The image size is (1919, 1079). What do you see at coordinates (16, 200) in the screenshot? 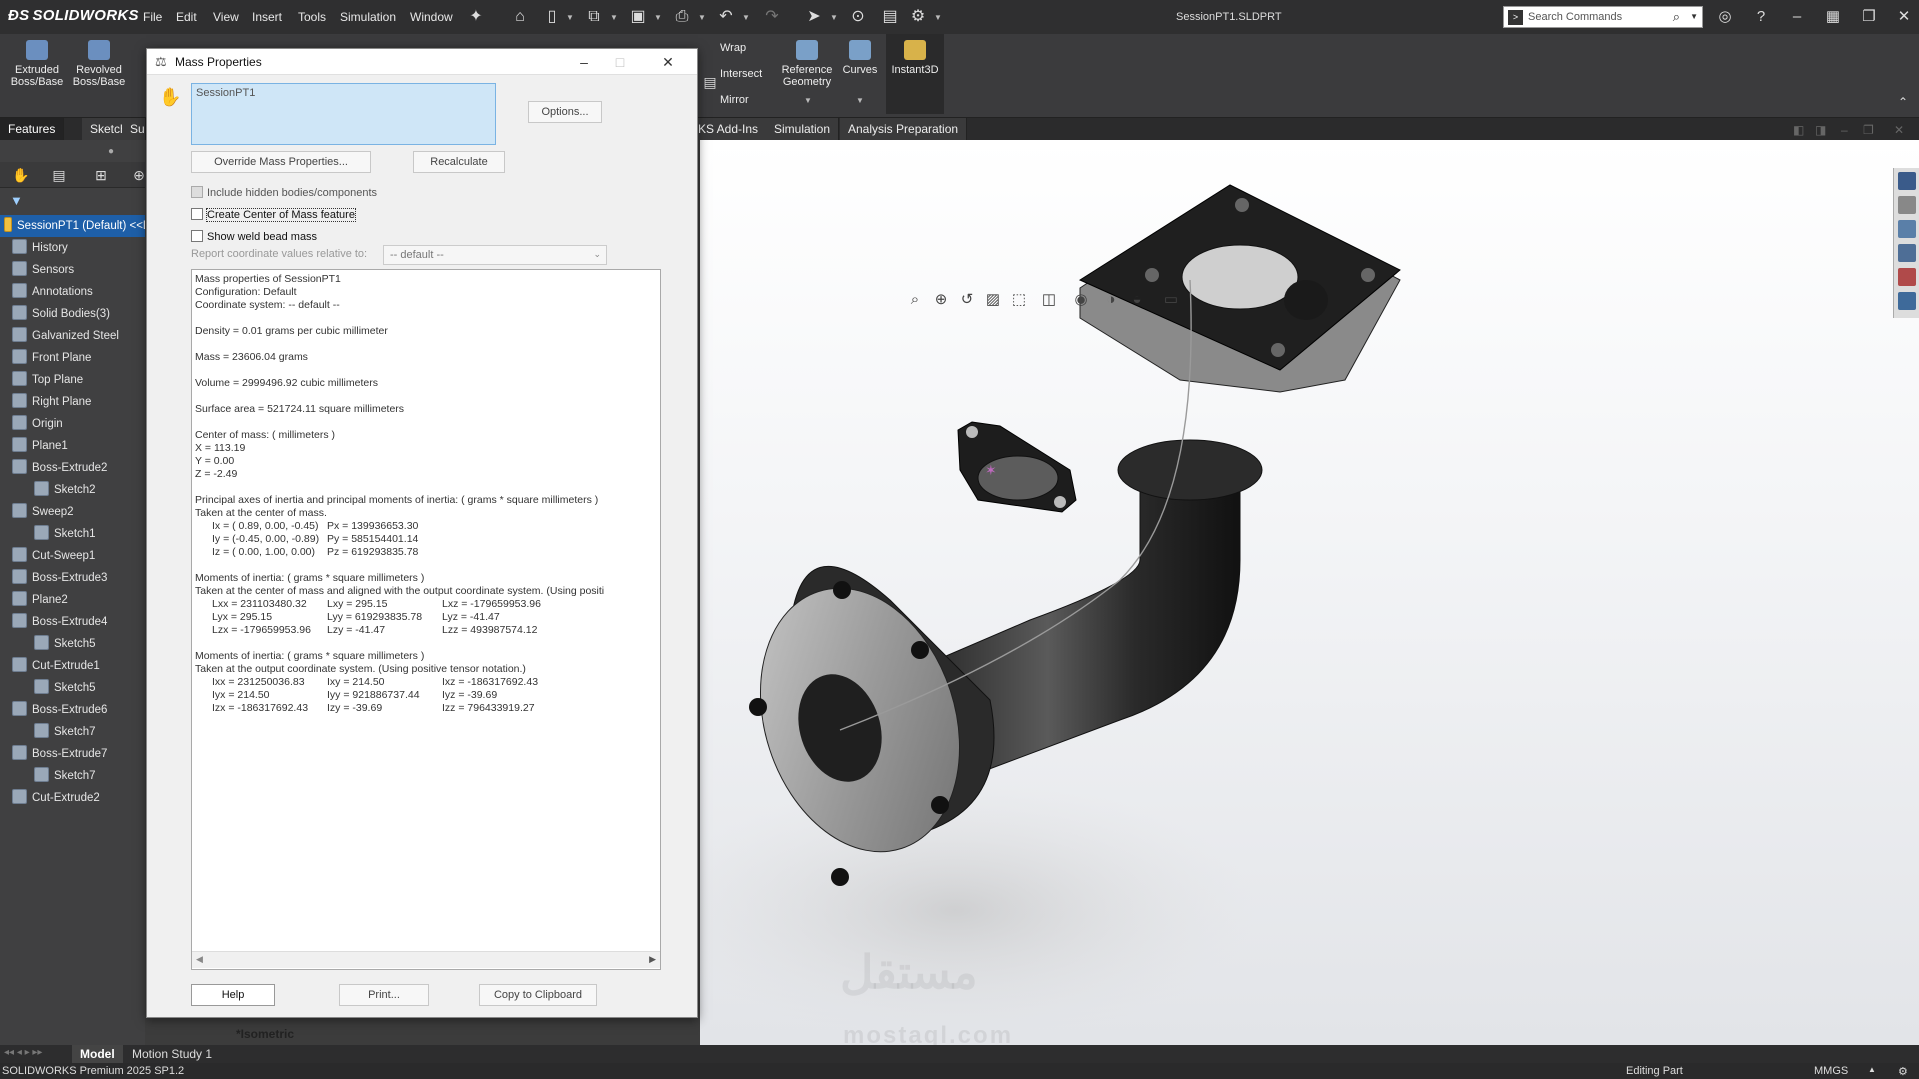
I see `filter-icon: ▼` at bounding box center [16, 200].